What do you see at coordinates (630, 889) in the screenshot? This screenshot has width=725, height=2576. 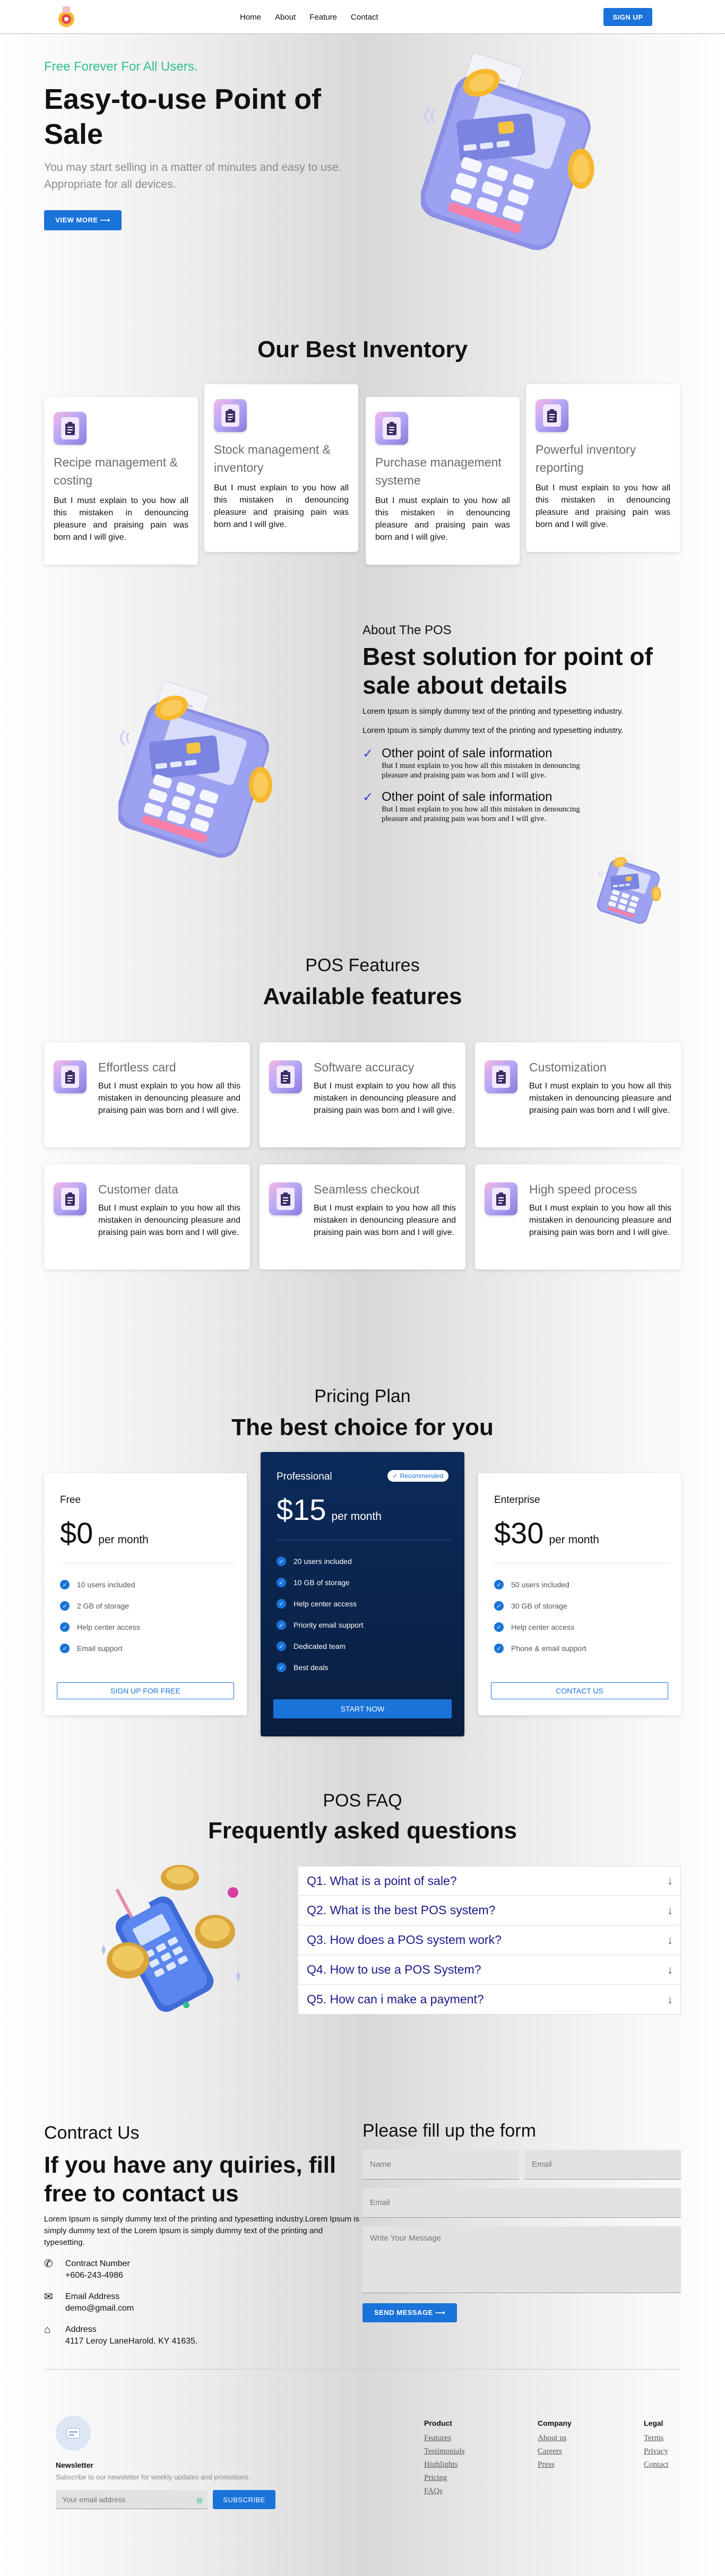 I see `pos-terminal-mini-illustration` at bounding box center [630, 889].